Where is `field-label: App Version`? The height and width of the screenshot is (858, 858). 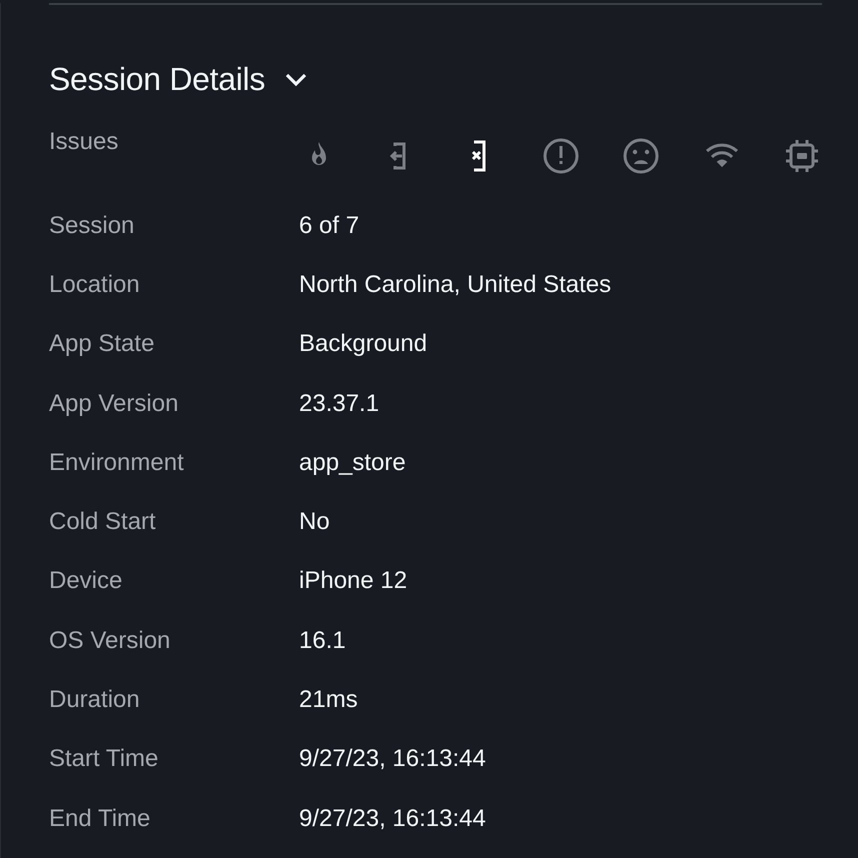
field-label: App Version is located at coordinates (114, 403).